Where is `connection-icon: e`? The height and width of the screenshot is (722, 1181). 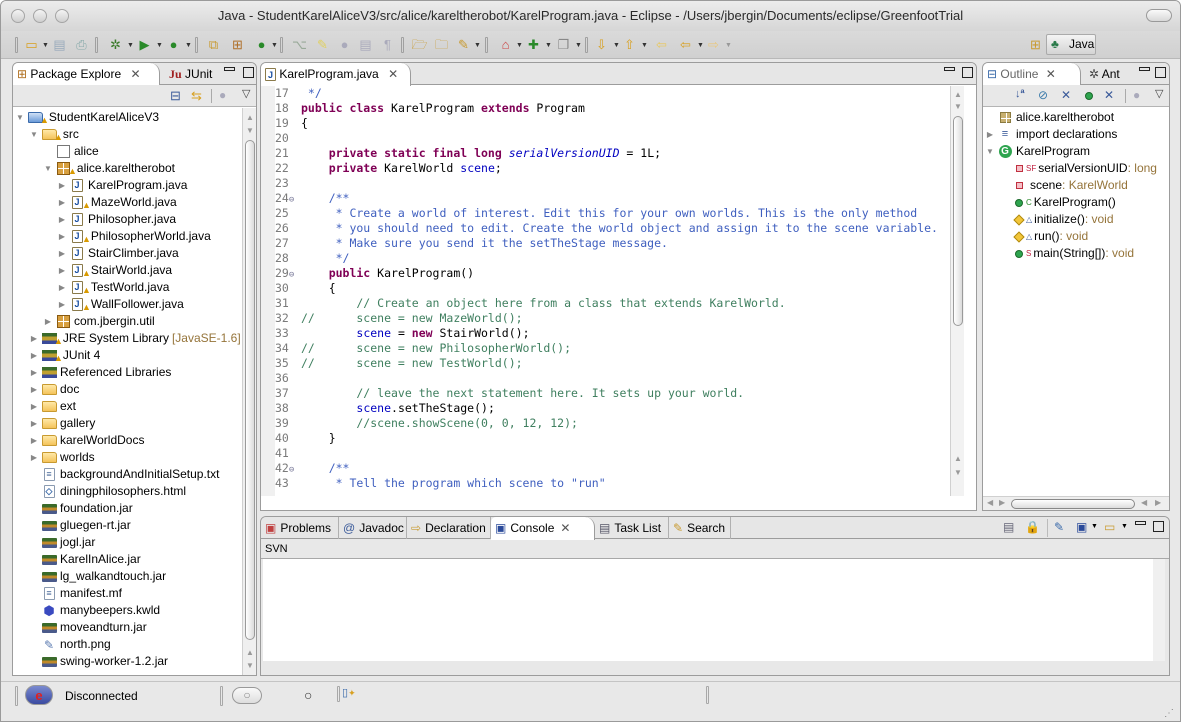
connection-icon: e is located at coordinates (39, 695).